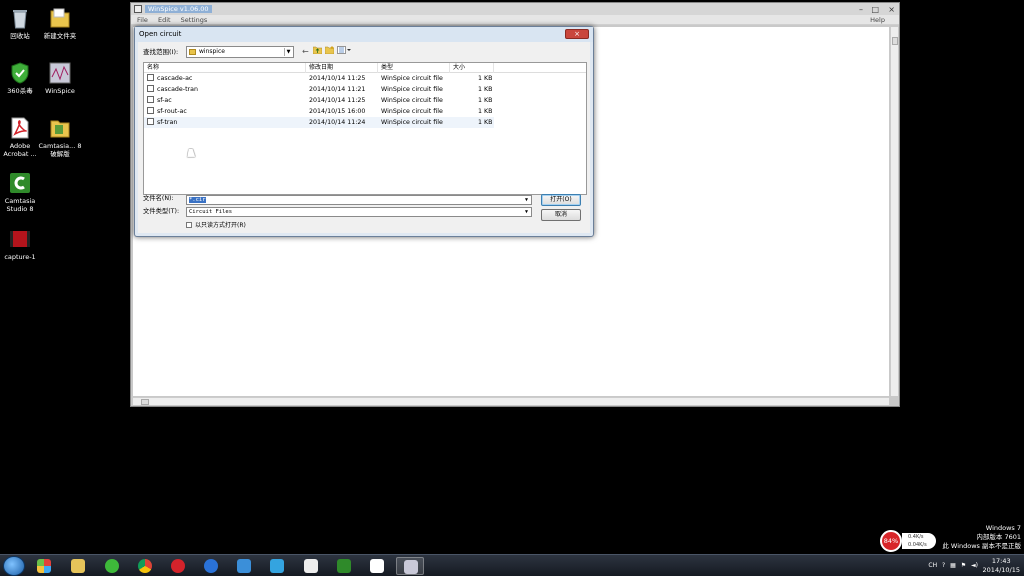 The width and height of the screenshot is (1024, 576). I want to click on desktop-icon-recycle-bin: 回收站, so click(21, 23).